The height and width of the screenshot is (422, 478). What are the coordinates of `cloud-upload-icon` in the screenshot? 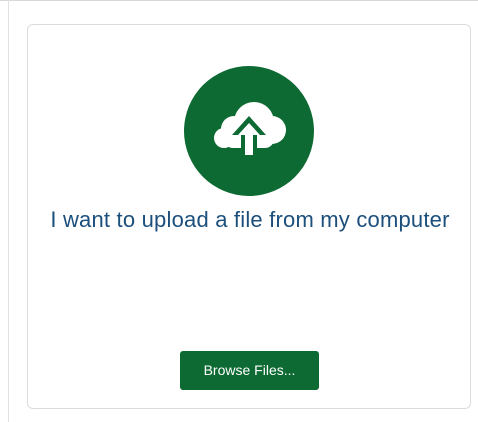 It's located at (249, 131).